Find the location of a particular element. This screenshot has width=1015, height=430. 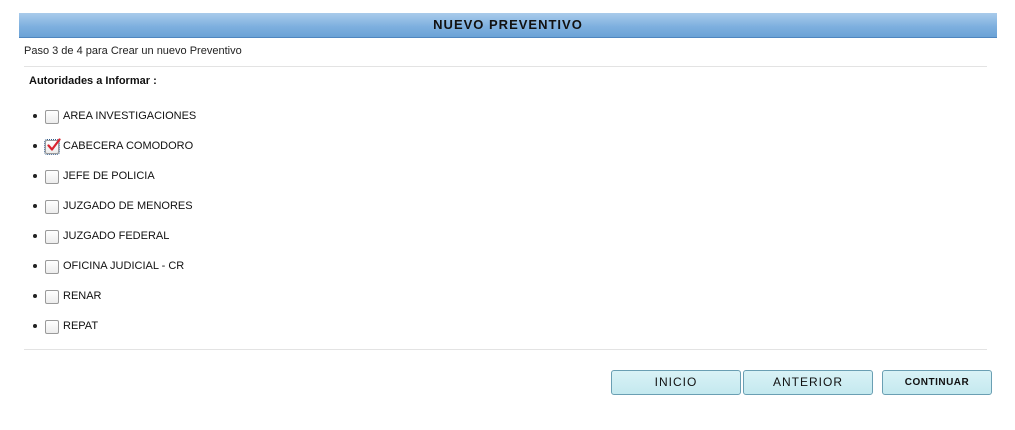

authority-item-juzgado-de-menores: JUZGADO DE MENORES is located at coordinates (114, 205).